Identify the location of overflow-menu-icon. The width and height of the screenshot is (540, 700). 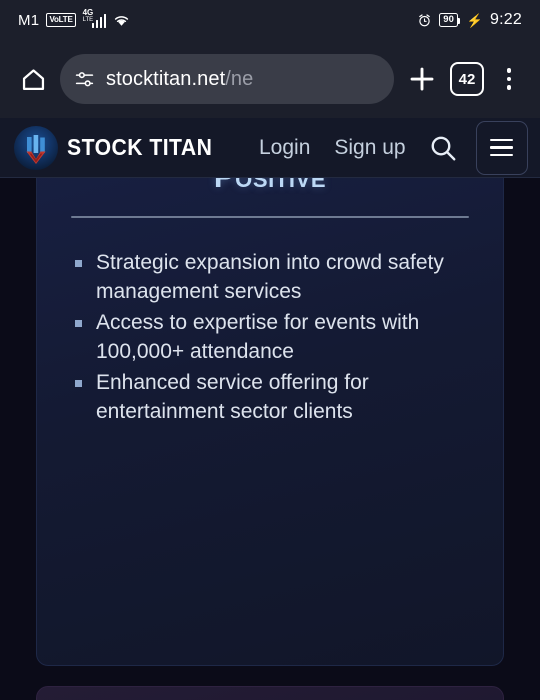
(509, 79).